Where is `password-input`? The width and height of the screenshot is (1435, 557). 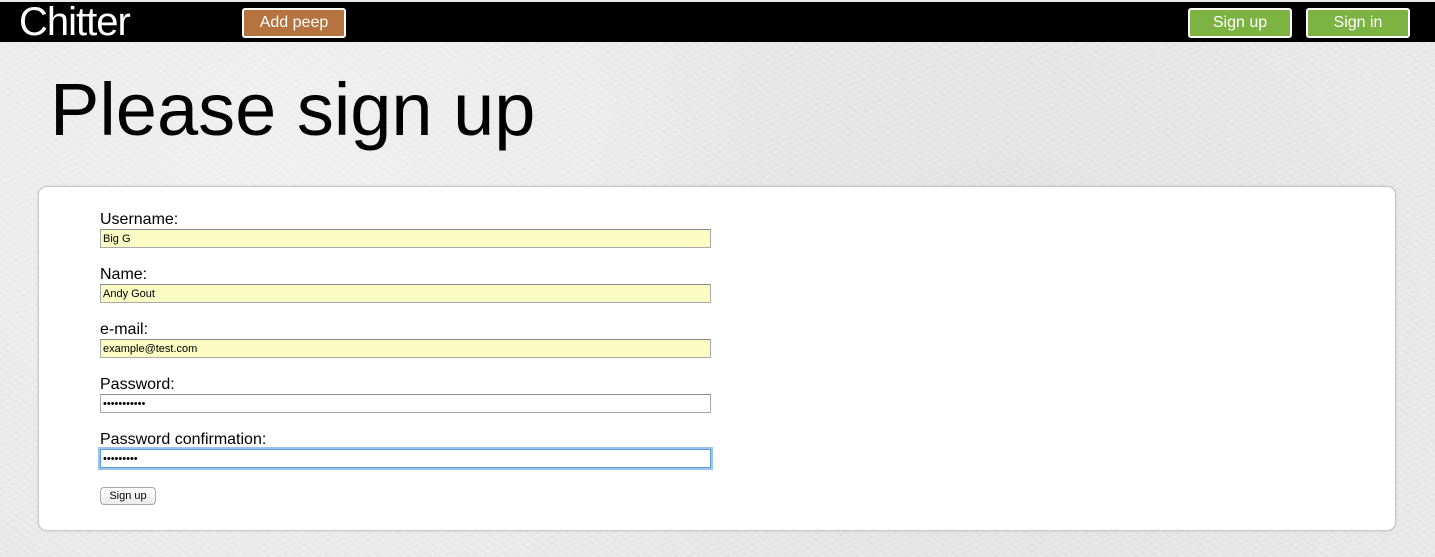 password-input is located at coordinates (405, 403).